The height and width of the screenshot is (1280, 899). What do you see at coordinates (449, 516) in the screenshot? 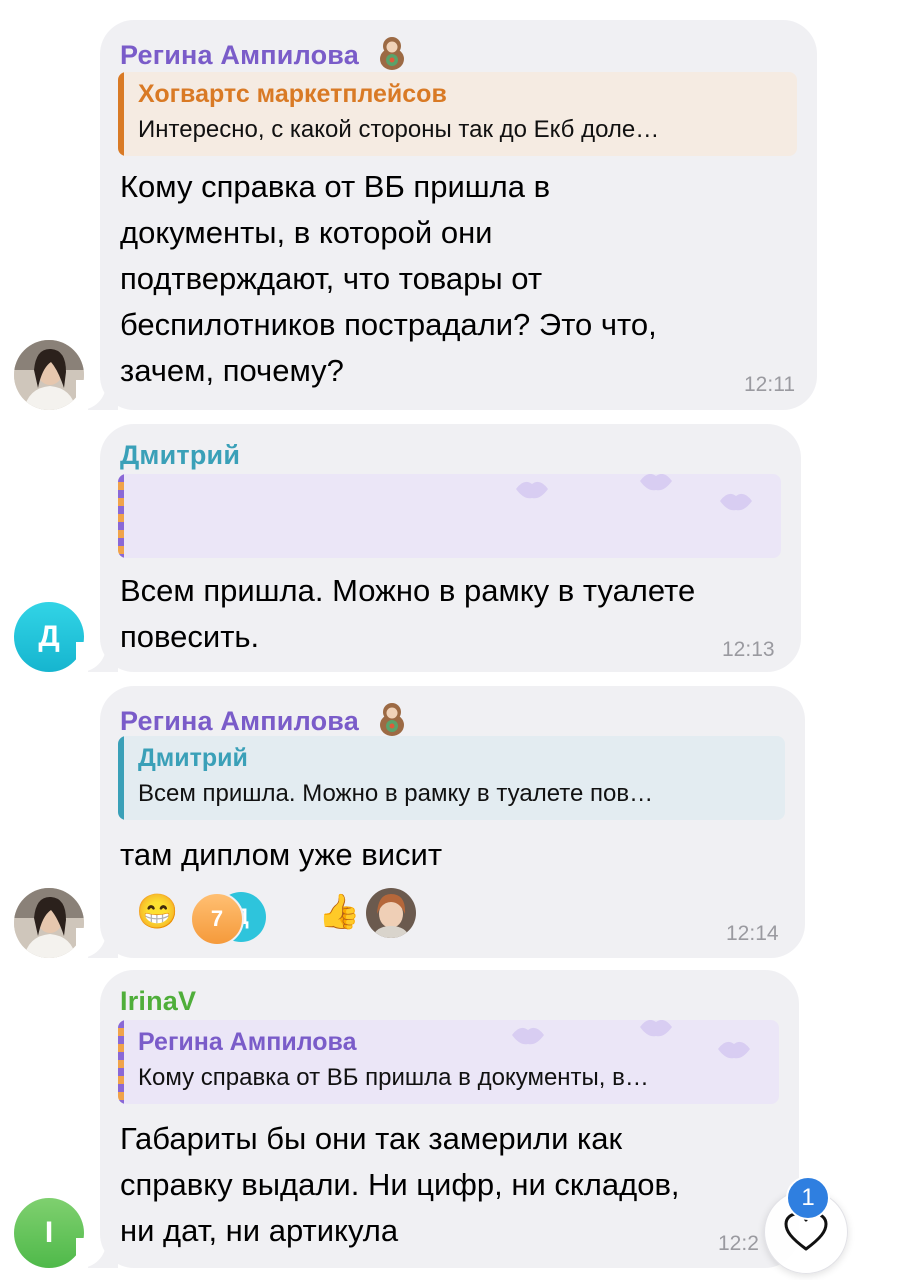
I see `reply-quote` at bounding box center [449, 516].